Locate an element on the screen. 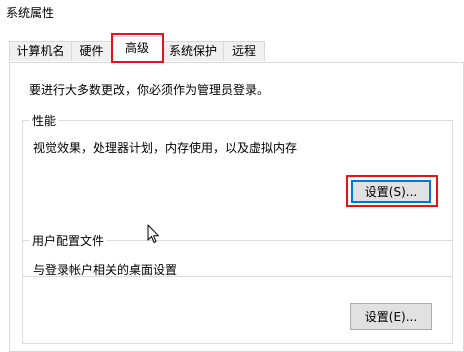 The height and width of the screenshot is (352, 464). tab-computer-name: 计算机名 is located at coordinates (40, 51).